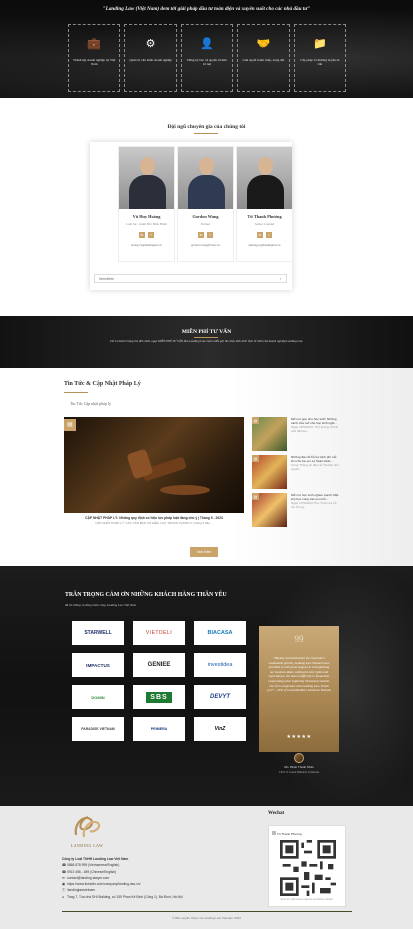  Describe the element at coordinates (263, 58) in the screenshot. I see `service-card-dispute: 🤝 Giải quyết tranh chấp, xung đột` at that location.